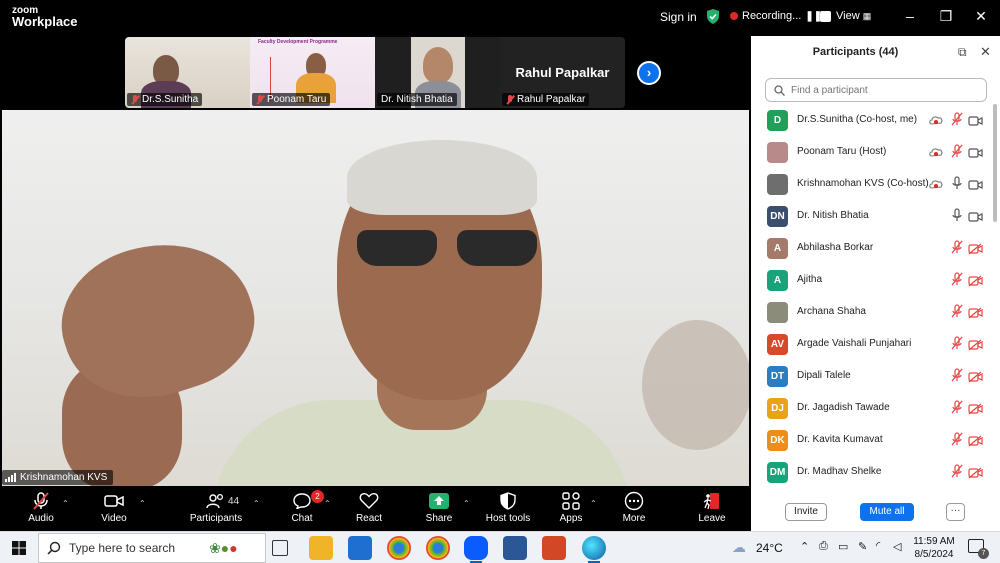 The width and height of the screenshot is (1000, 563). I want to click on participant-row: DJ Dr. Jagadish Tawade, so click(871, 408).